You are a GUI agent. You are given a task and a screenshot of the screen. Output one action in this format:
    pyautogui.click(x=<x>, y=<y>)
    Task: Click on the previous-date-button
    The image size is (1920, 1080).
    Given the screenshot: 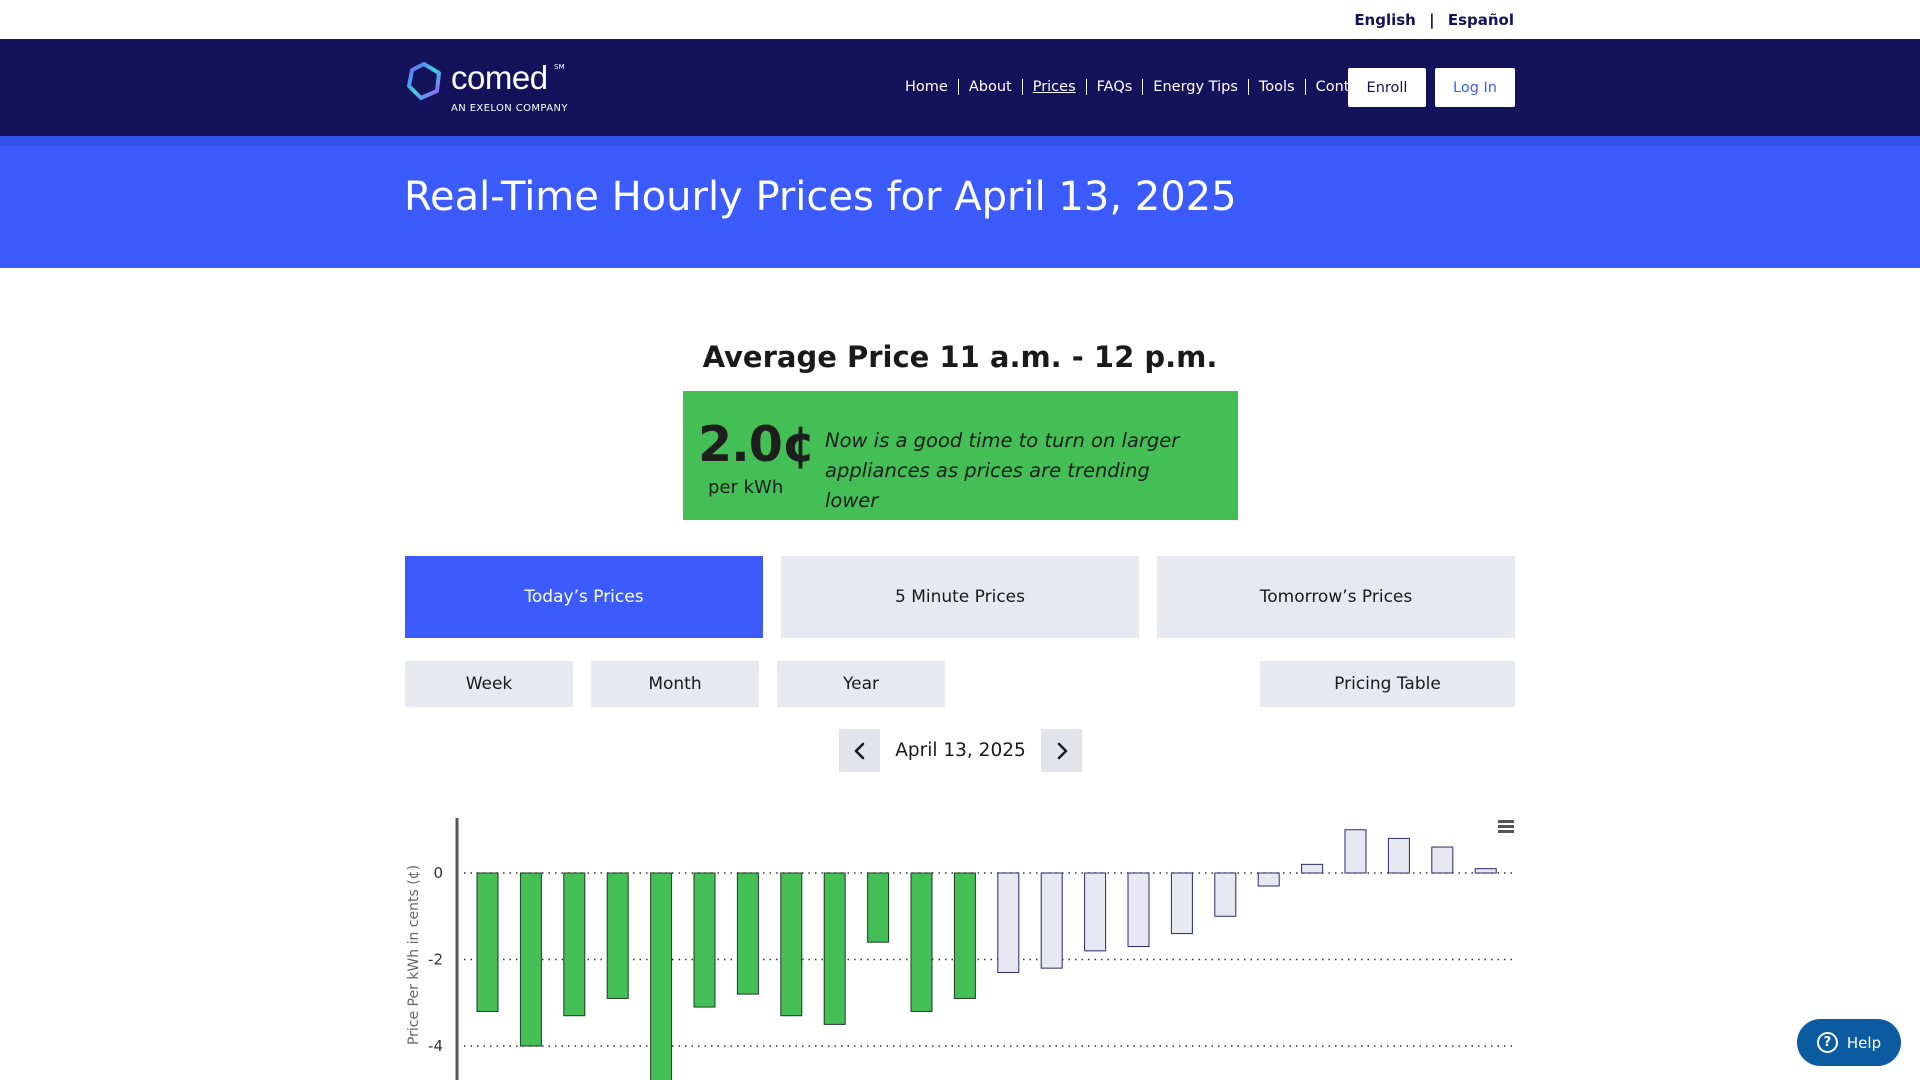 What is the action you would take?
    pyautogui.click(x=859, y=750)
    